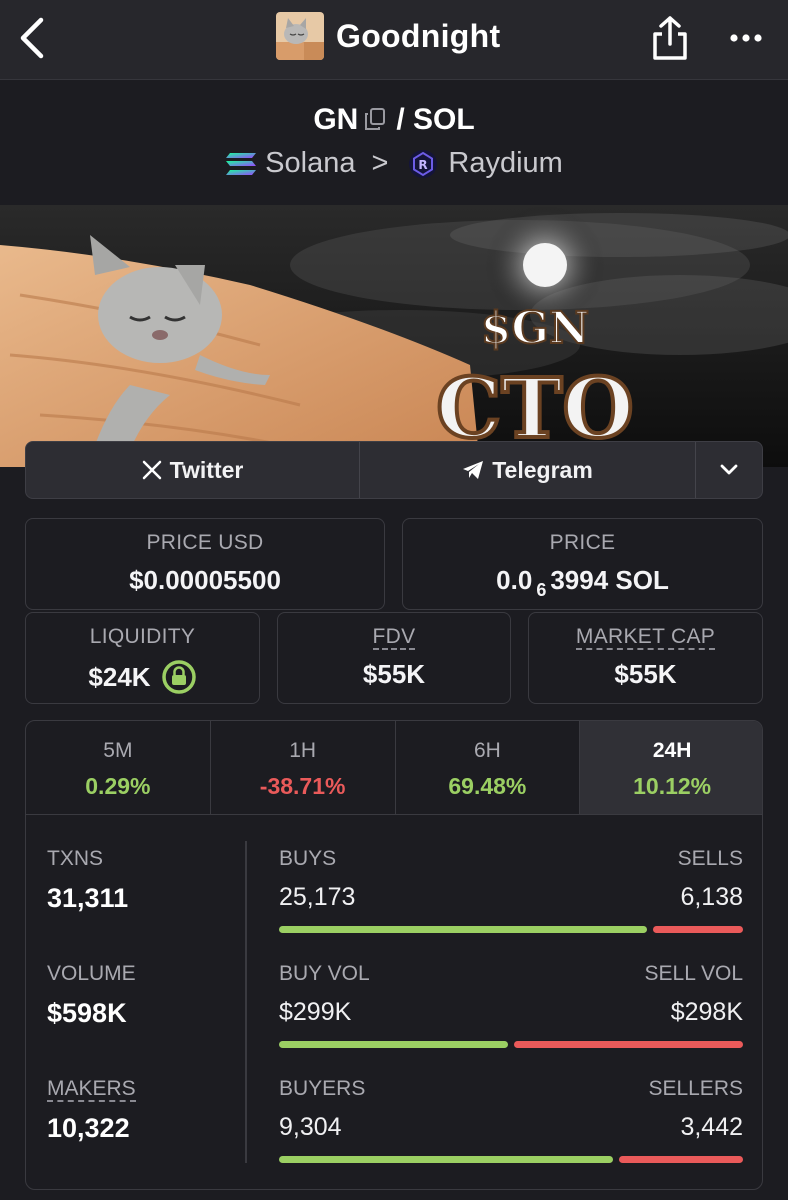  Describe the element at coordinates (394, 163) in the screenshot. I see `chain-breadcrumb: Solana > R Raydium` at that location.